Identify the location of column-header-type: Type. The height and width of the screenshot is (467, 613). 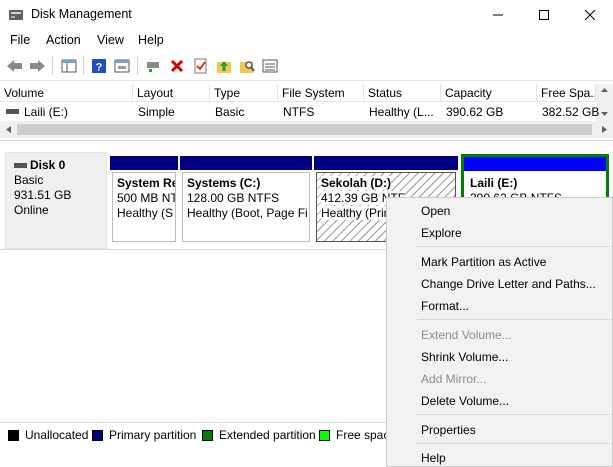
(244, 93).